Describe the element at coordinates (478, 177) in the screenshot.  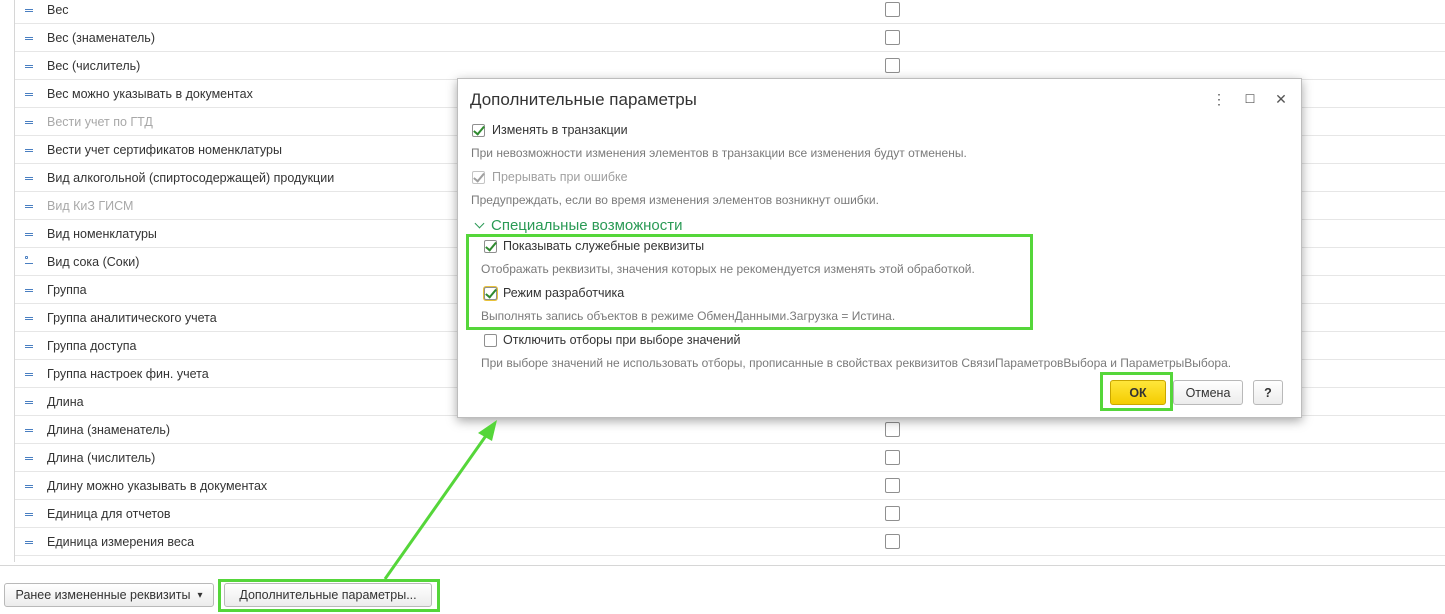
I see `abort-on-error-checkbox` at that location.